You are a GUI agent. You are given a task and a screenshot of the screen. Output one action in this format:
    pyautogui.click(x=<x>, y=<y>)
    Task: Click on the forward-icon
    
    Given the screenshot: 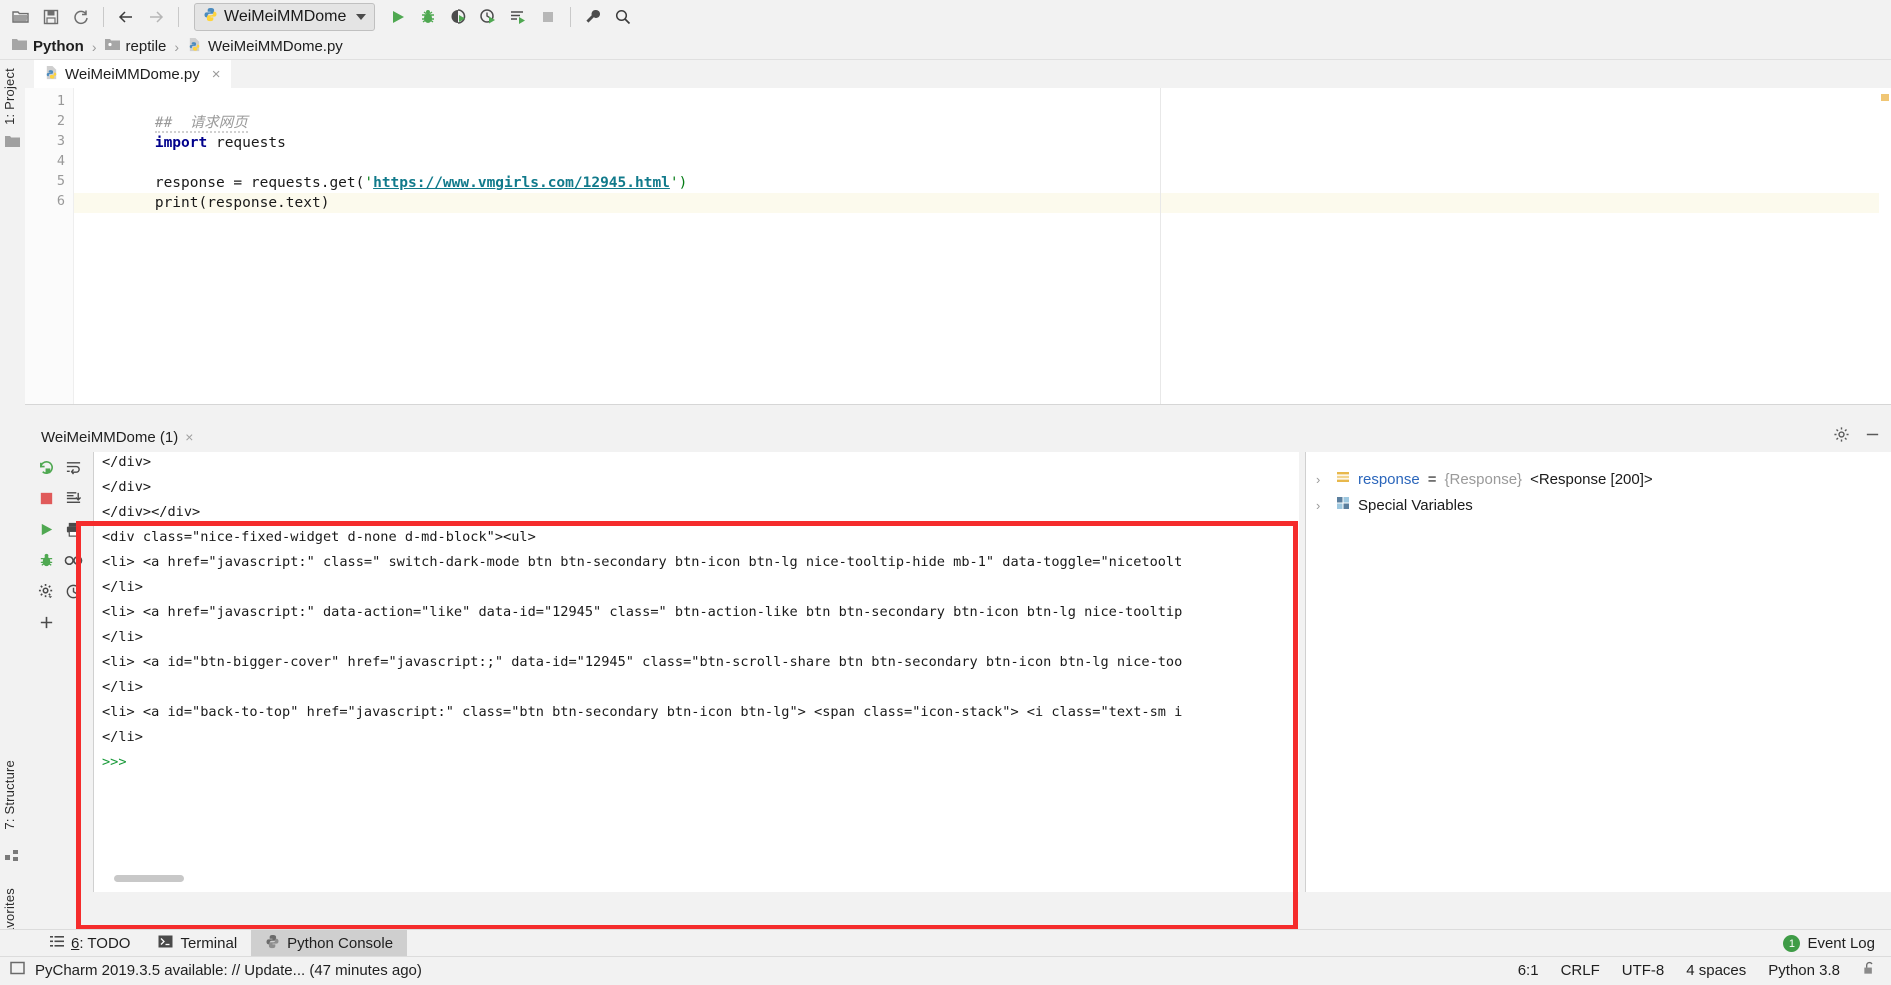 What is the action you would take?
    pyautogui.click(x=156, y=17)
    